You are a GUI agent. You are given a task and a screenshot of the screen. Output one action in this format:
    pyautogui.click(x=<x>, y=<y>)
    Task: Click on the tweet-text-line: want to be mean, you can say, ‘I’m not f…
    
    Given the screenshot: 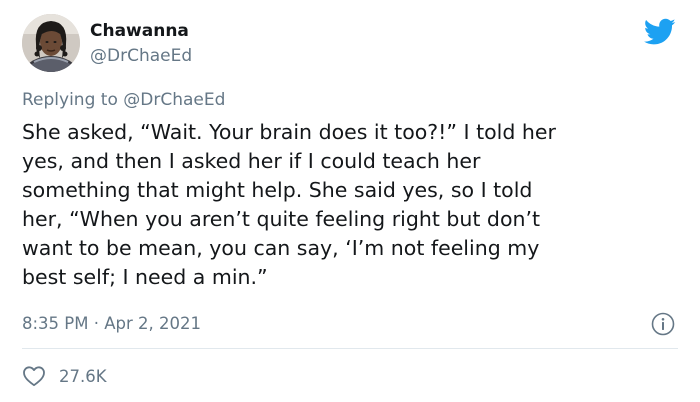 What is the action you would take?
    pyautogui.click(x=281, y=248)
    